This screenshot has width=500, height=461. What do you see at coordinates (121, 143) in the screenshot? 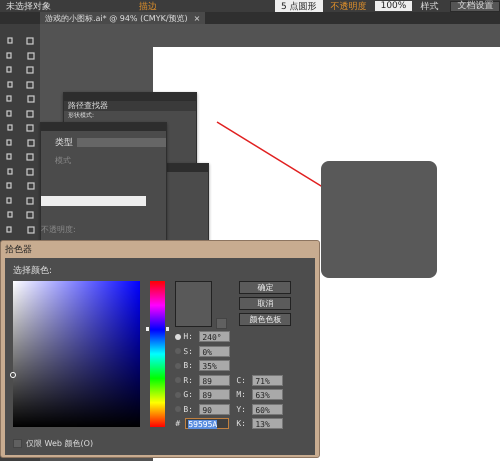
I see `type-dropdown` at bounding box center [121, 143].